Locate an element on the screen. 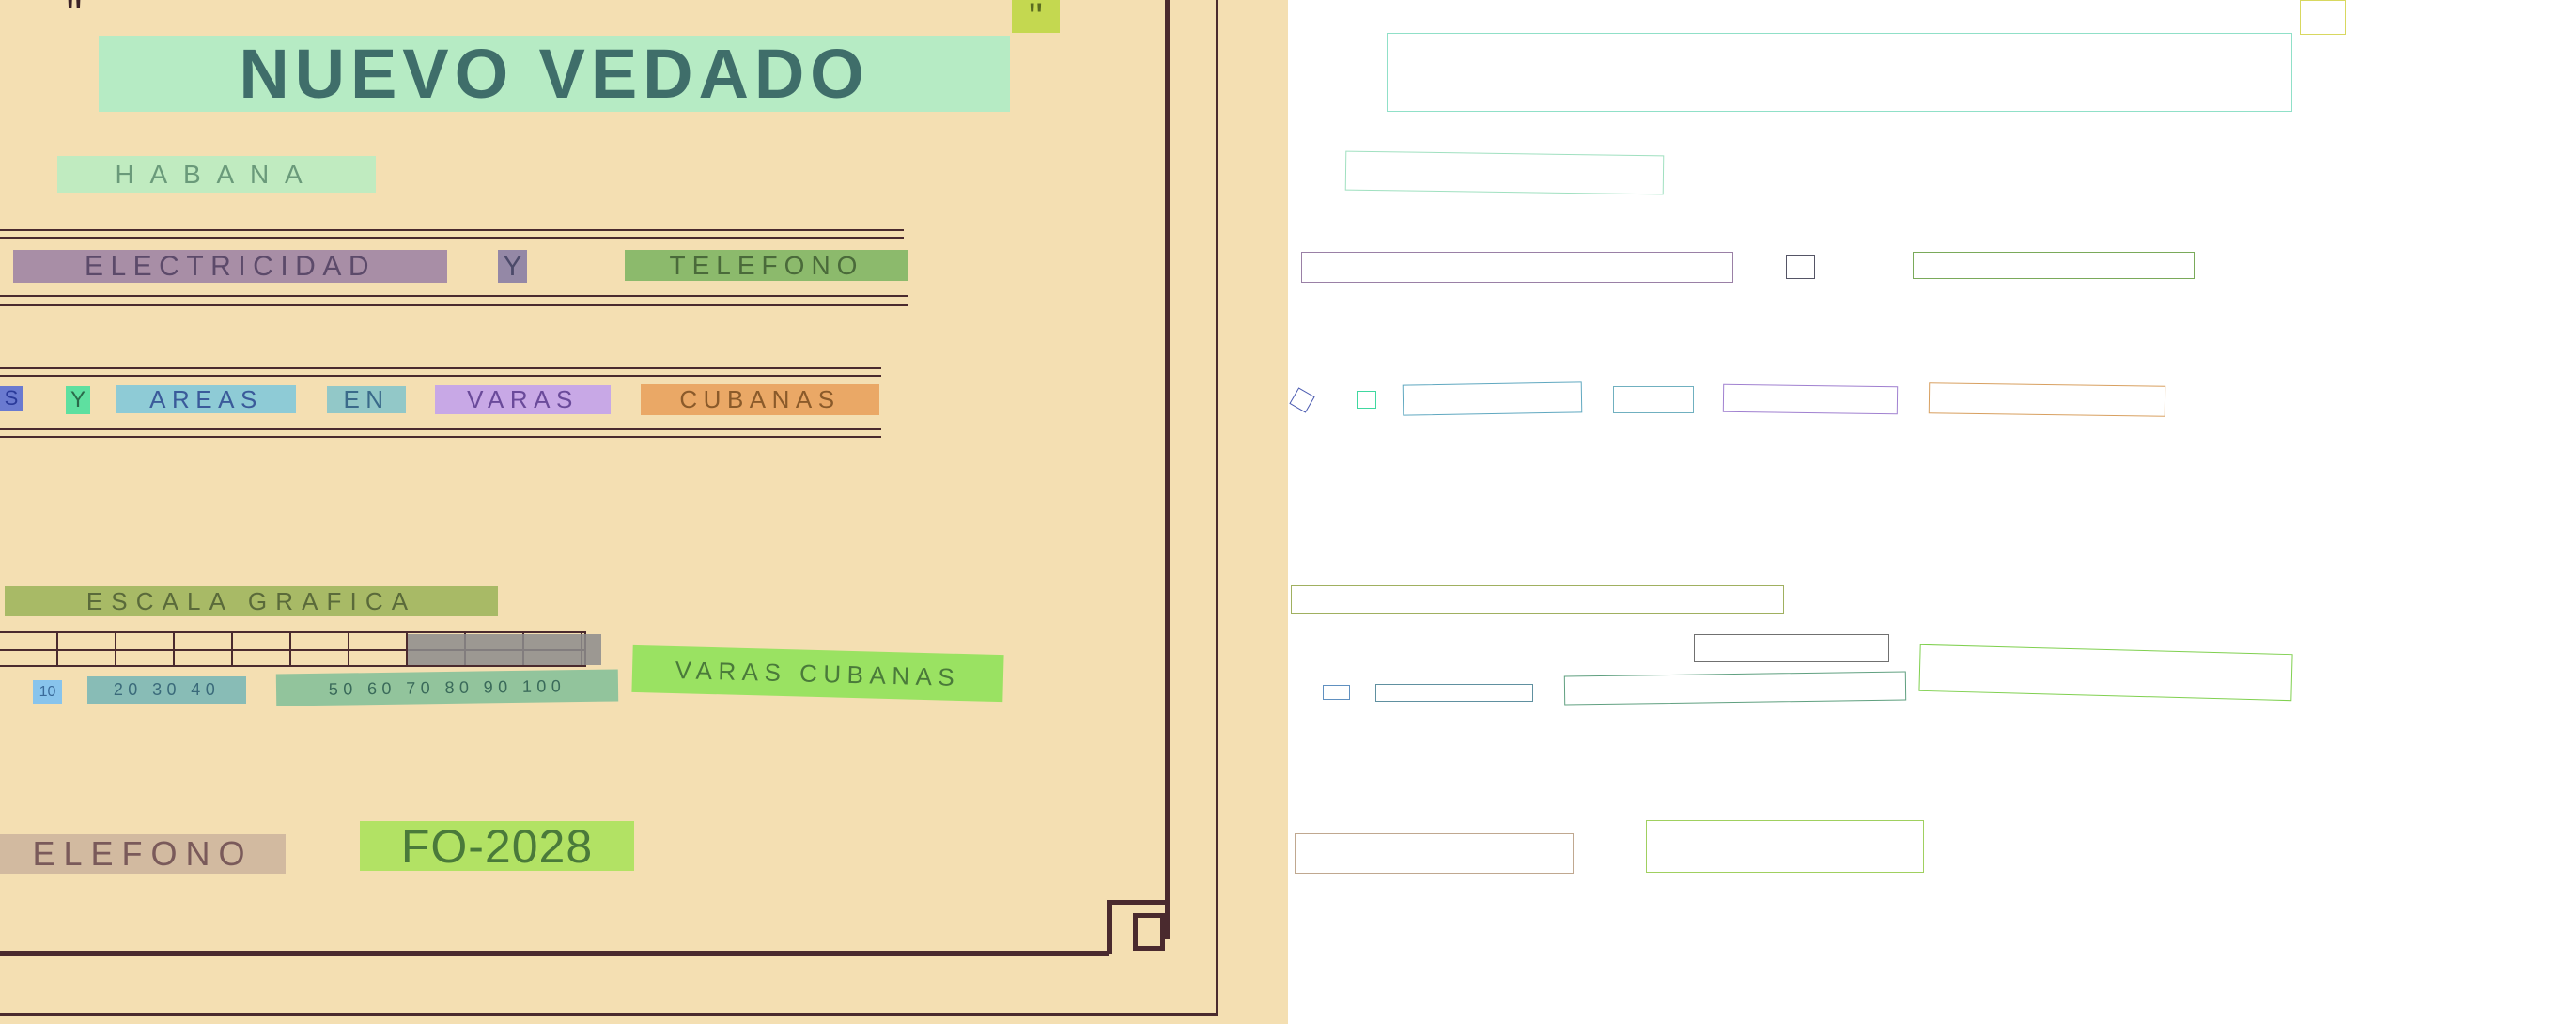 Image resolution: width=2576 pixels, height=1024 pixels. border-inner-bottom is located at coordinates (555, 953).